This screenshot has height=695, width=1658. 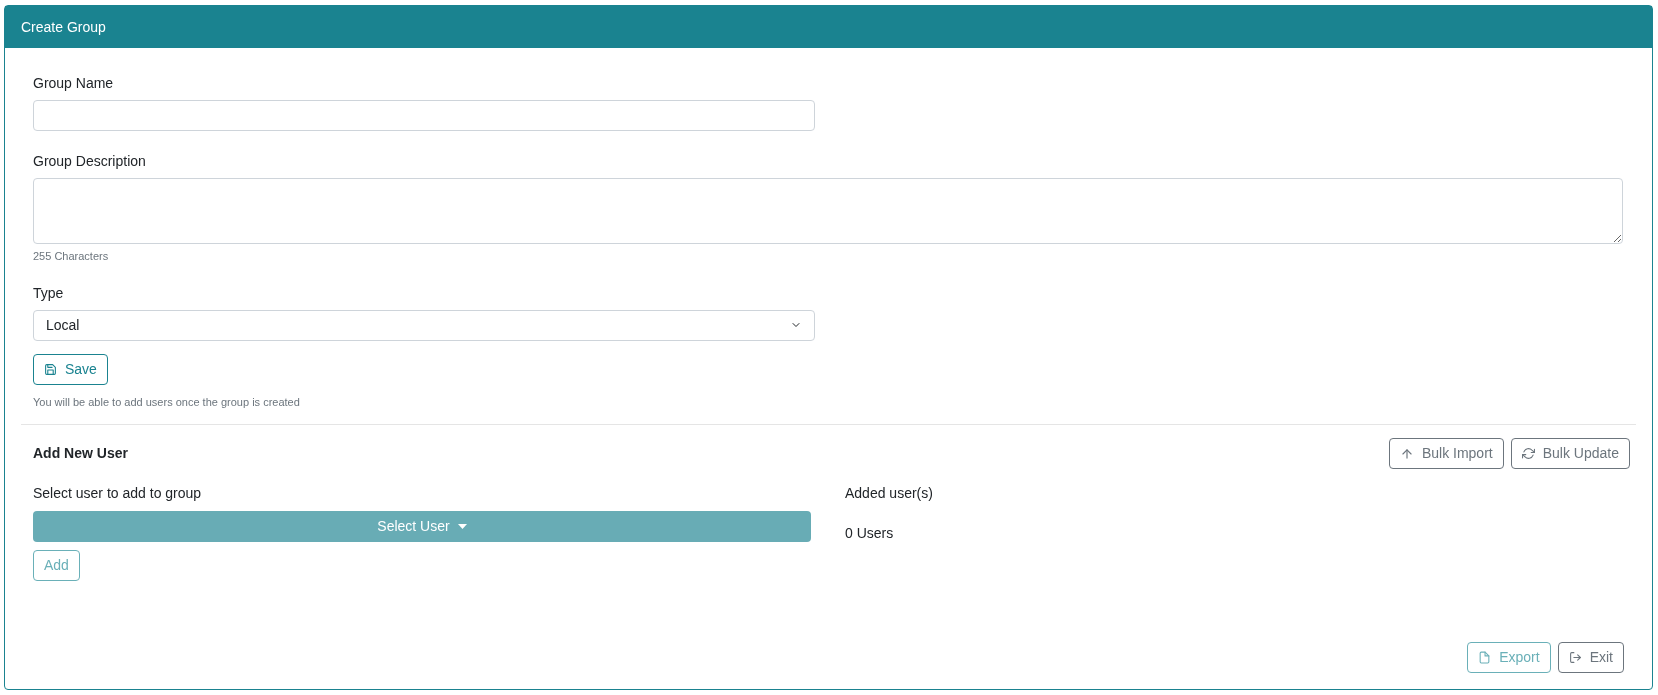 What do you see at coordinates (1575, 657) in the screenshot?
I see `exit-icon` at bounding box center [1575, 657].